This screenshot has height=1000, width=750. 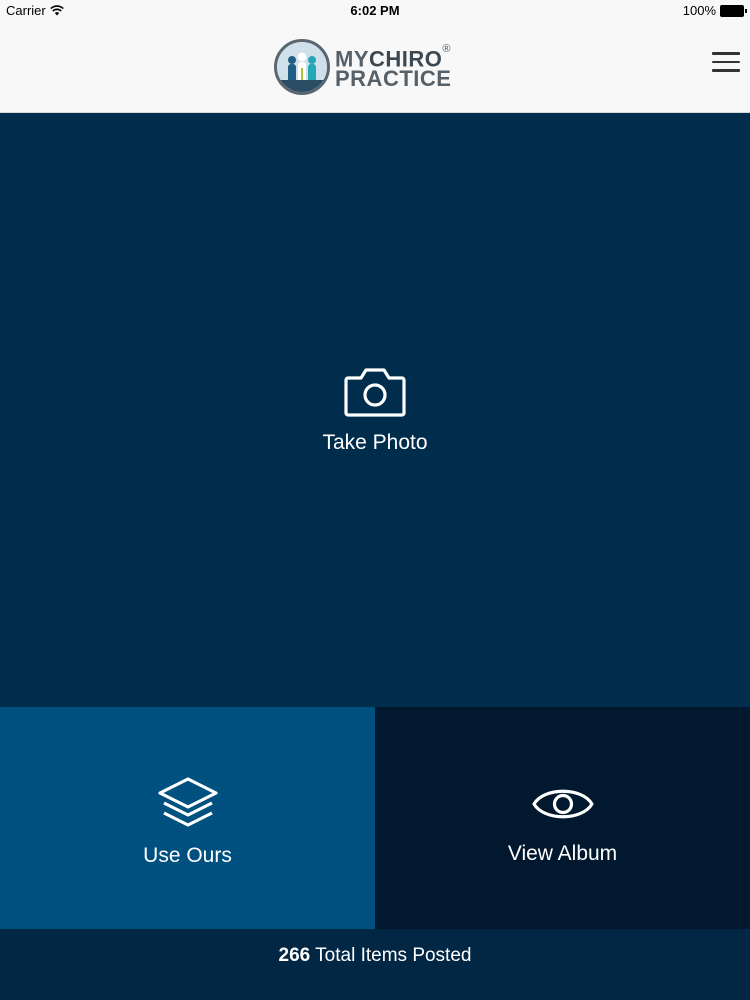 I want to click on hamburger-menu-icon, so click(x=726, y=63).